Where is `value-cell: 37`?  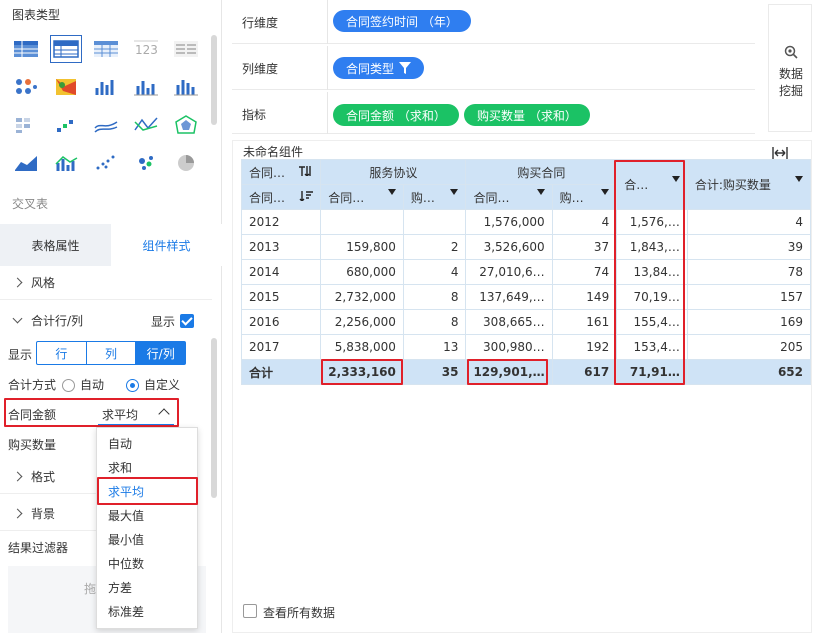 value-cell: 37 is located at coordinates (584, 247).